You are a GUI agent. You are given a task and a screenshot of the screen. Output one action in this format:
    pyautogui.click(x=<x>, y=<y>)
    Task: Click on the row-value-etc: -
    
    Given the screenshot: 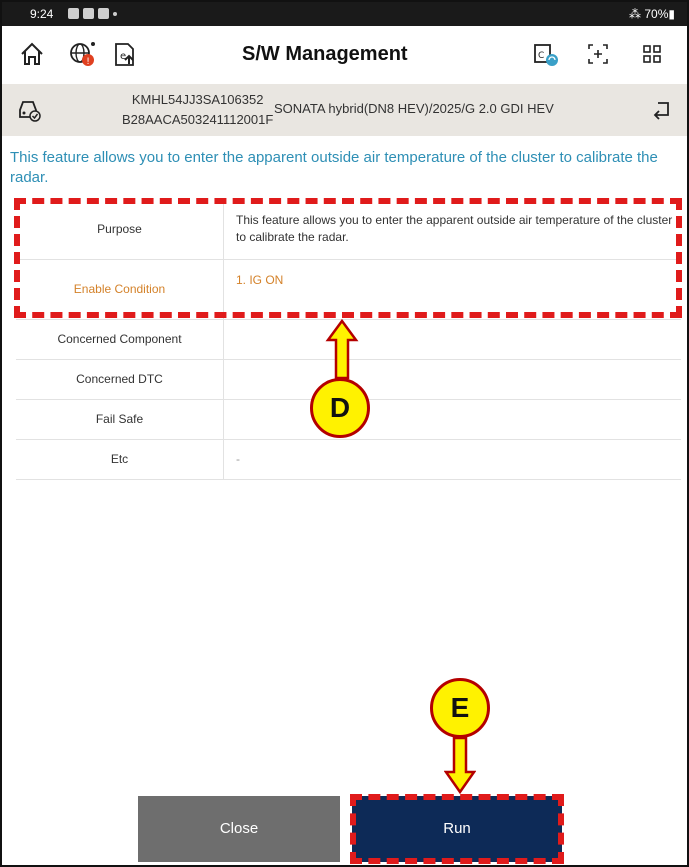 What is the action you would take?
    pyautogui.click(x=452, y=459)
    